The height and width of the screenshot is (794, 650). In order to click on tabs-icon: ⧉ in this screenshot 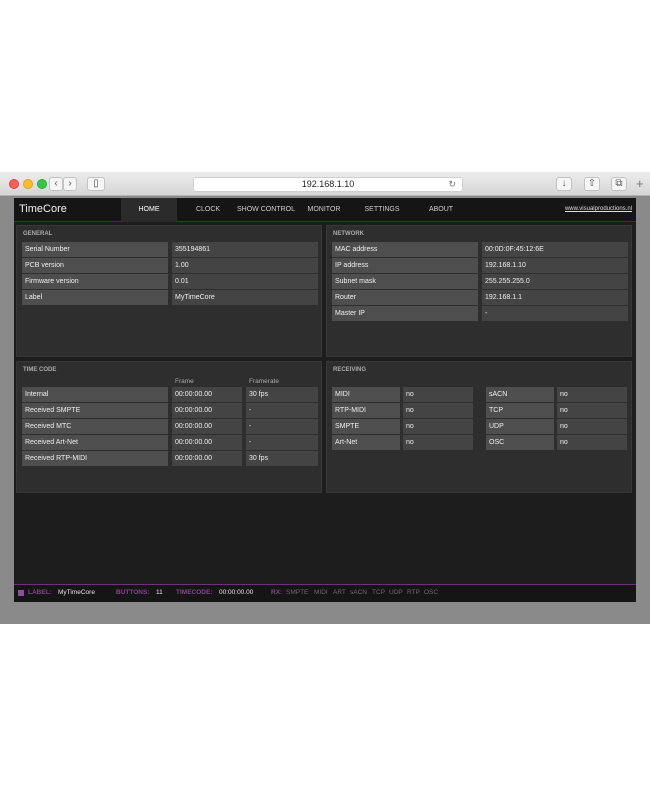, I will do `click(619, 184)`.